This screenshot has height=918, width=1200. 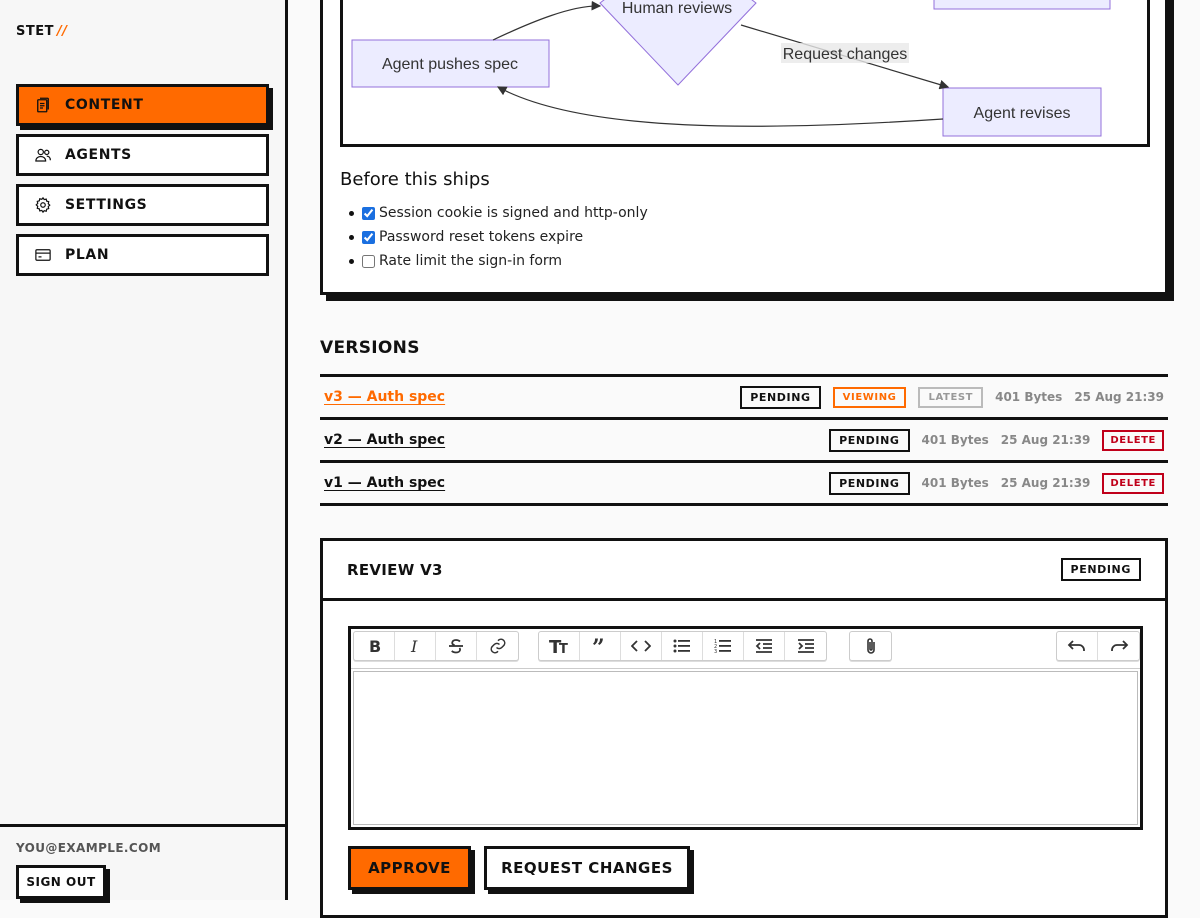 I want to click on italic-button: I, so click(x=415, y=646).